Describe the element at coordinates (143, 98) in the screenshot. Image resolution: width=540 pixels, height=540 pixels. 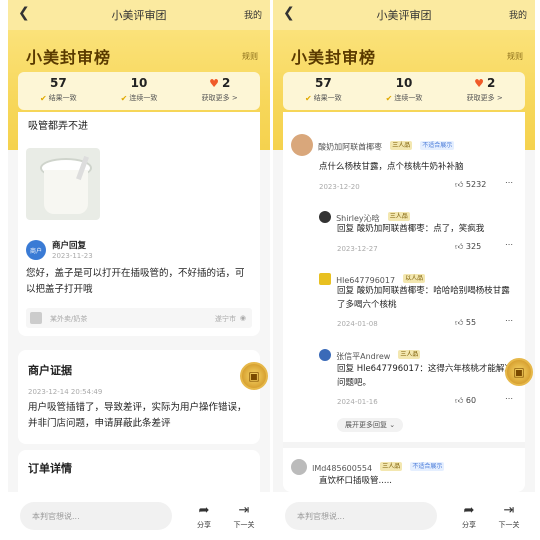
I see `stat-label: 连续一致` at that location.